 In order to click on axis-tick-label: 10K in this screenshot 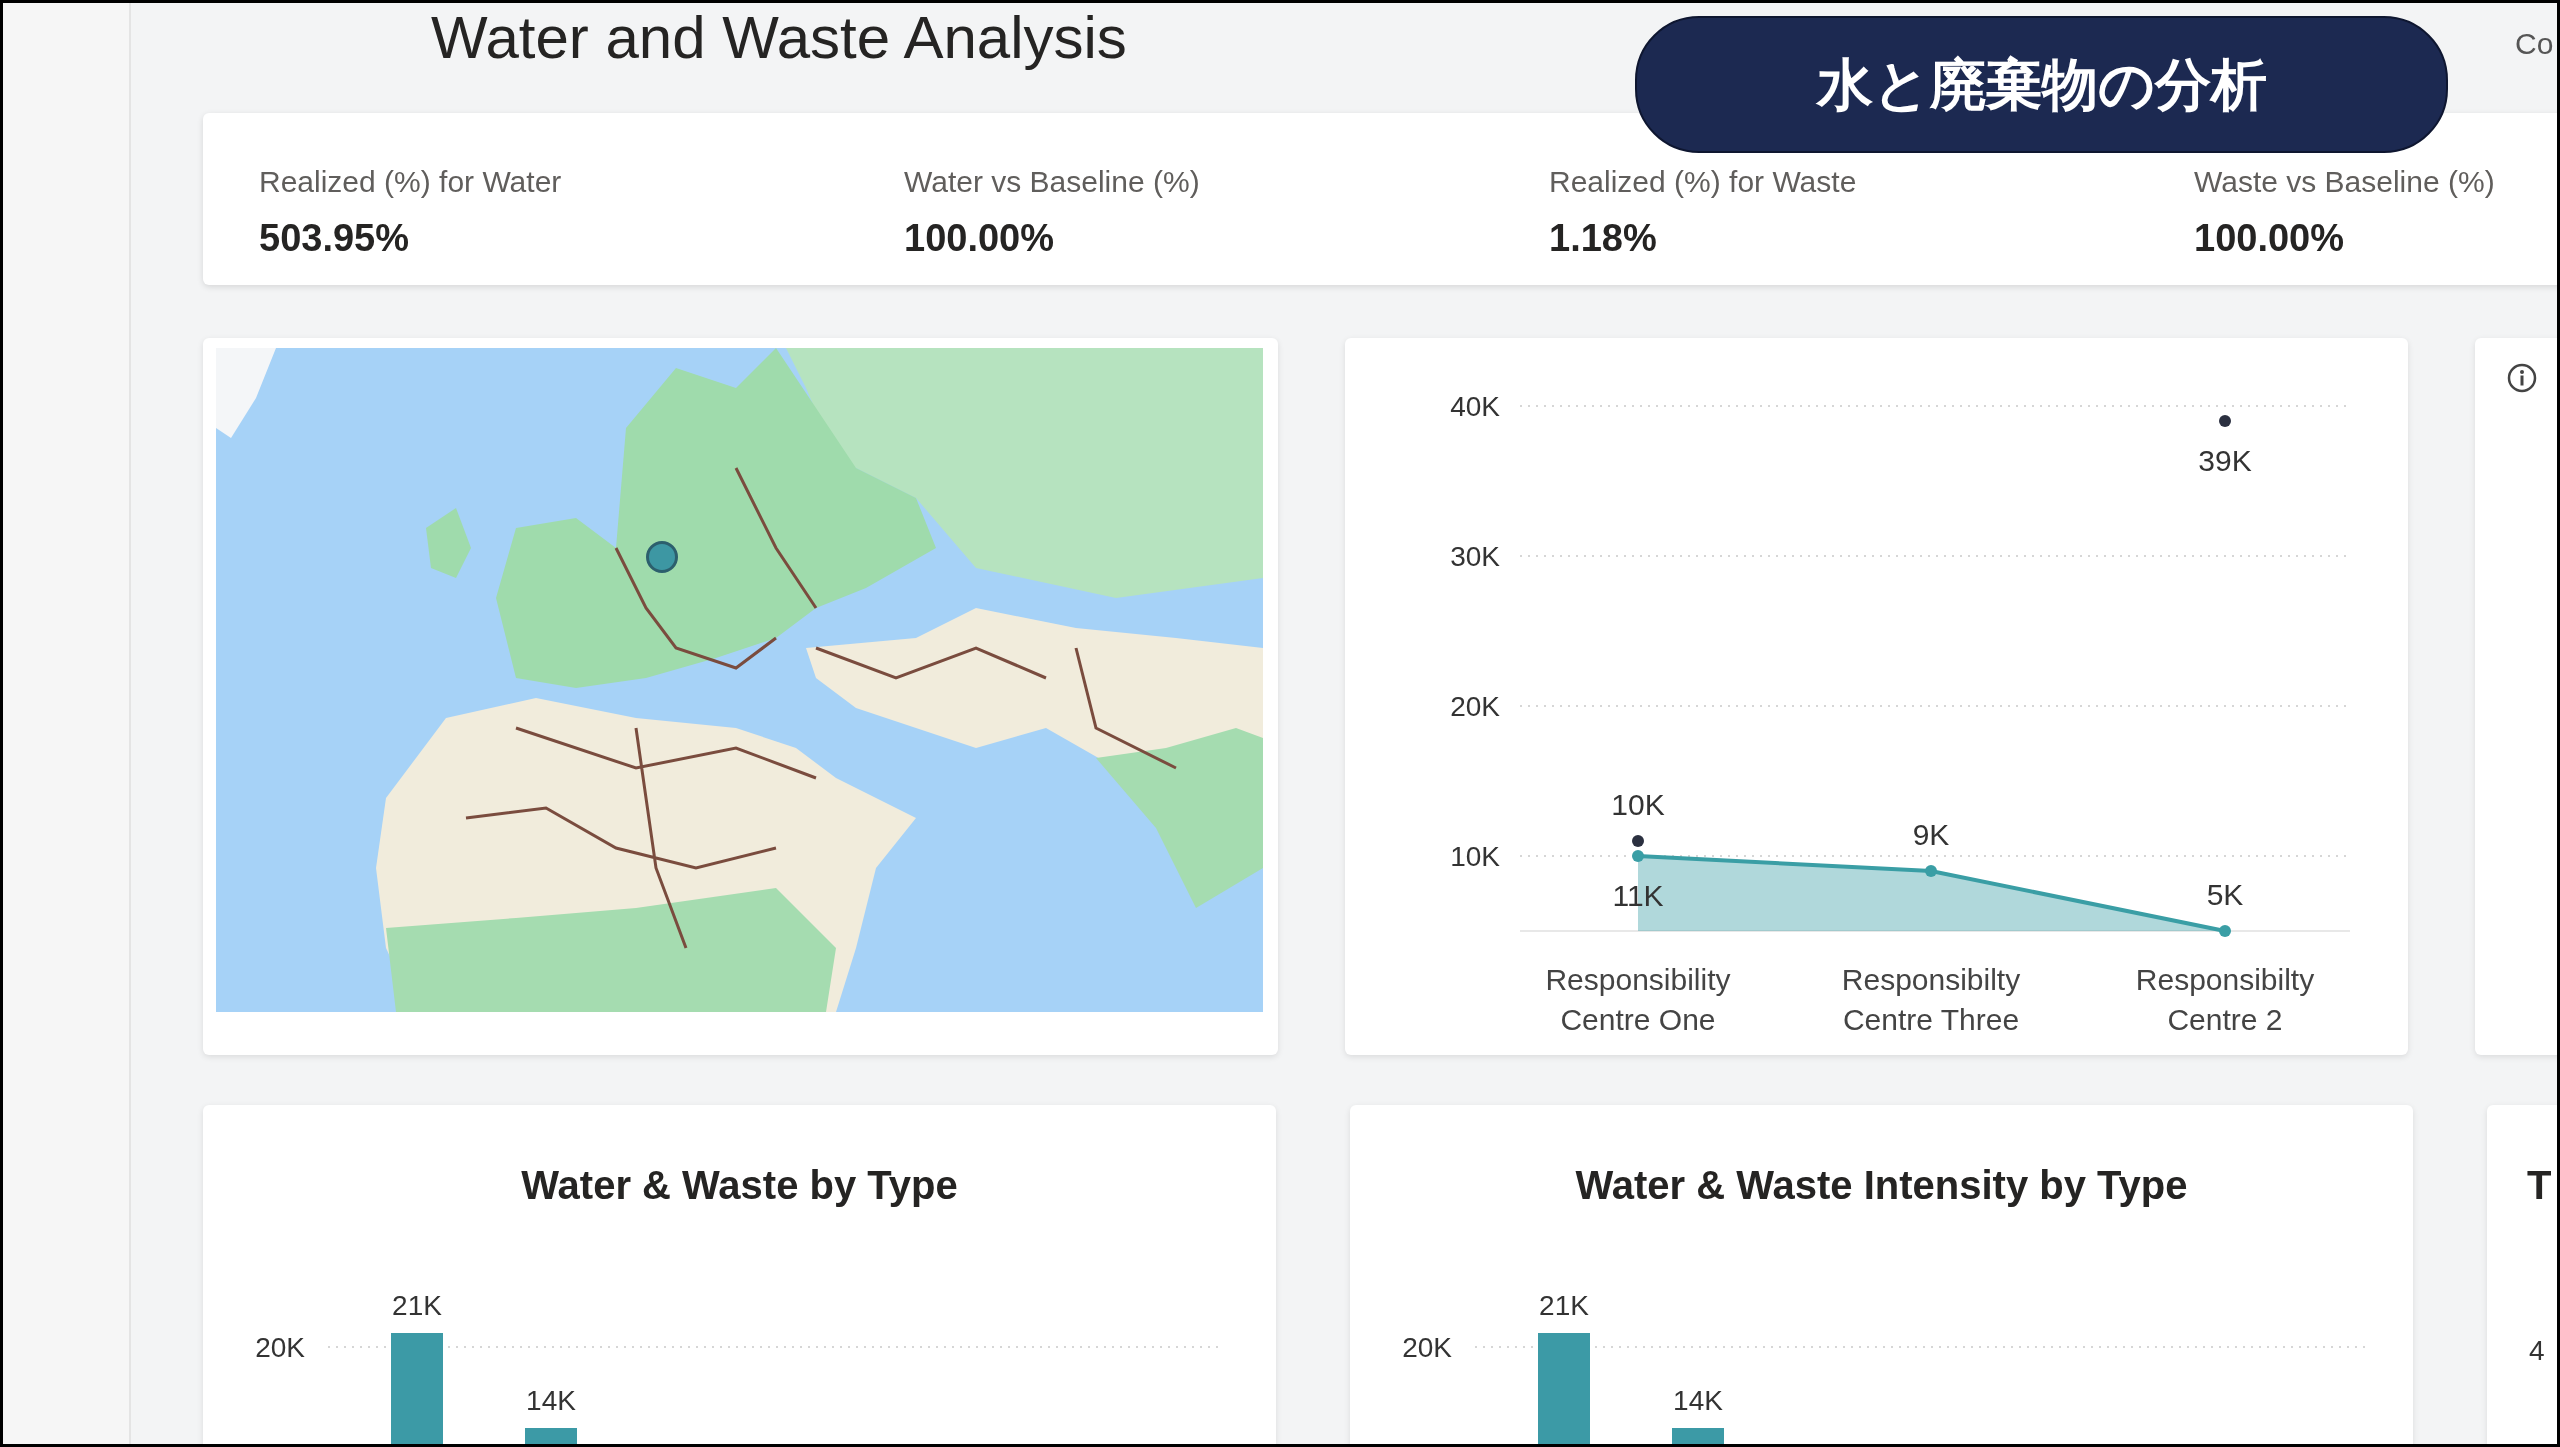, I will do `click(1475, 856)`.